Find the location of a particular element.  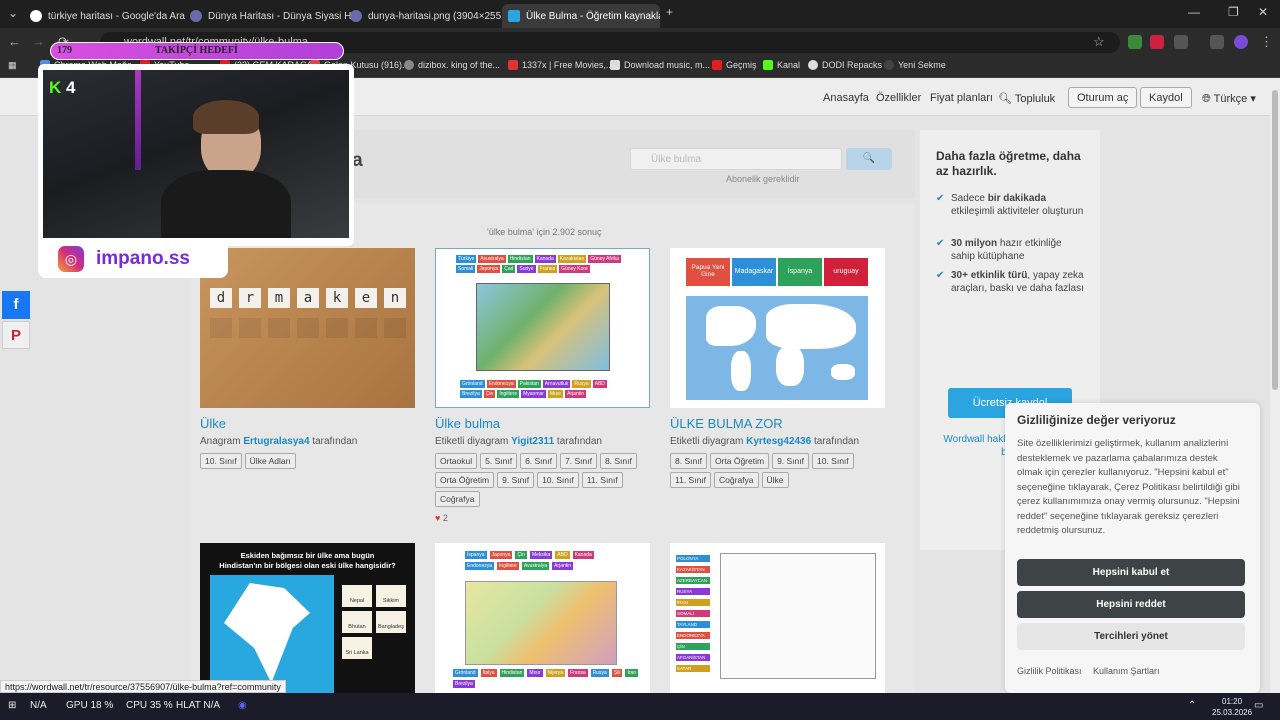

tag: Ülke Adları is located at coordinates (270, 461).